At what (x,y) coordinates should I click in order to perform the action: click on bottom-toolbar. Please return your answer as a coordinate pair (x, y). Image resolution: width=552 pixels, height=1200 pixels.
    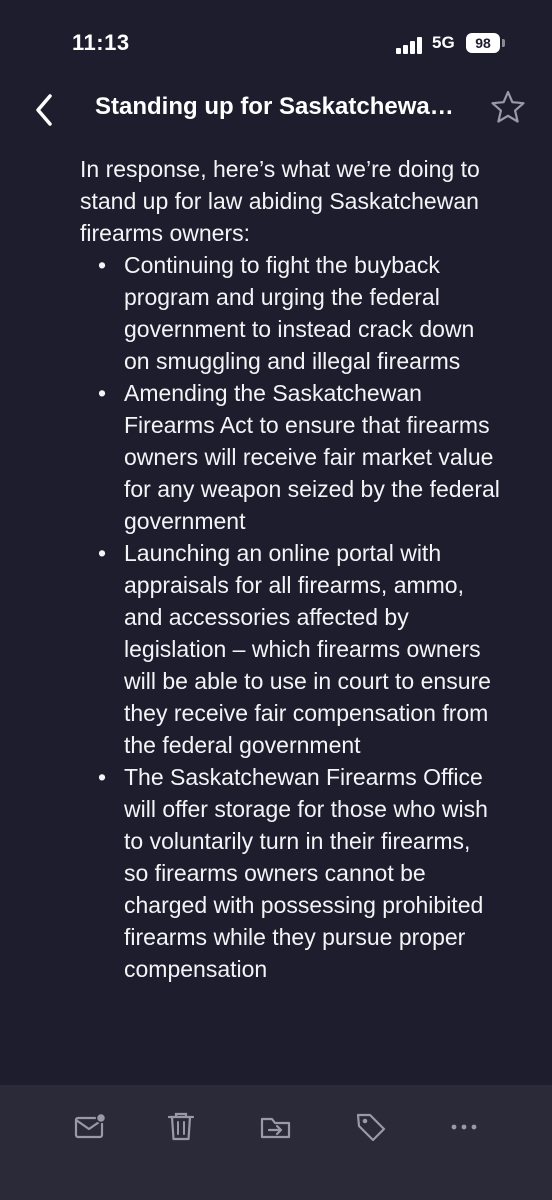
    Looking at the image, I should click on (276, 1142).